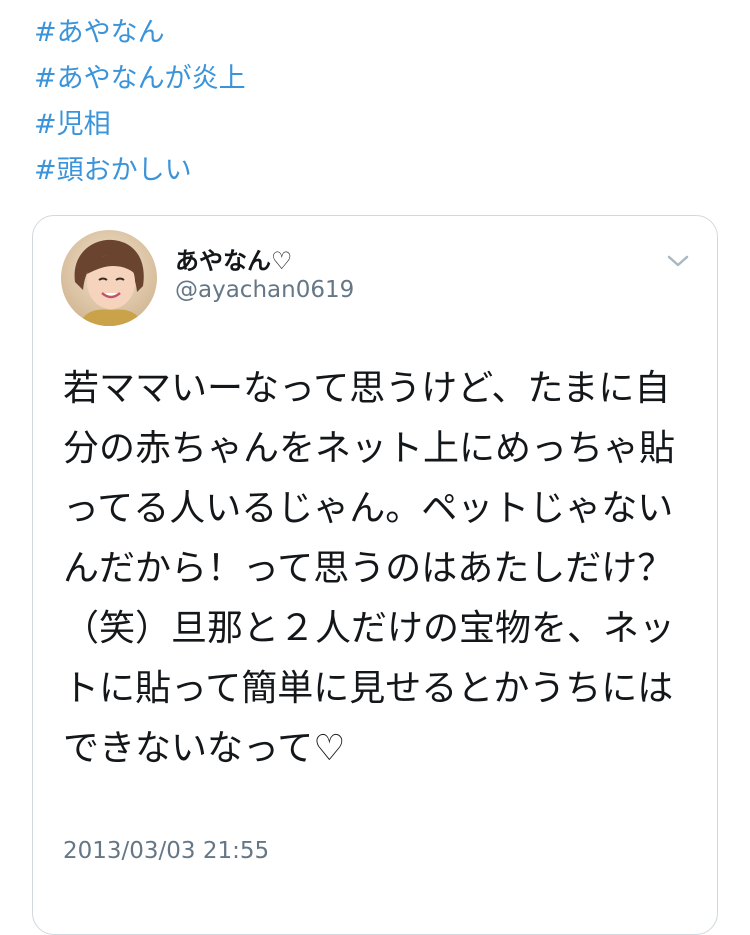  I want to click on hashtag-list: #あやなん #あやなんが炎上 #児相 #頭おかしい, so click(140, 102).